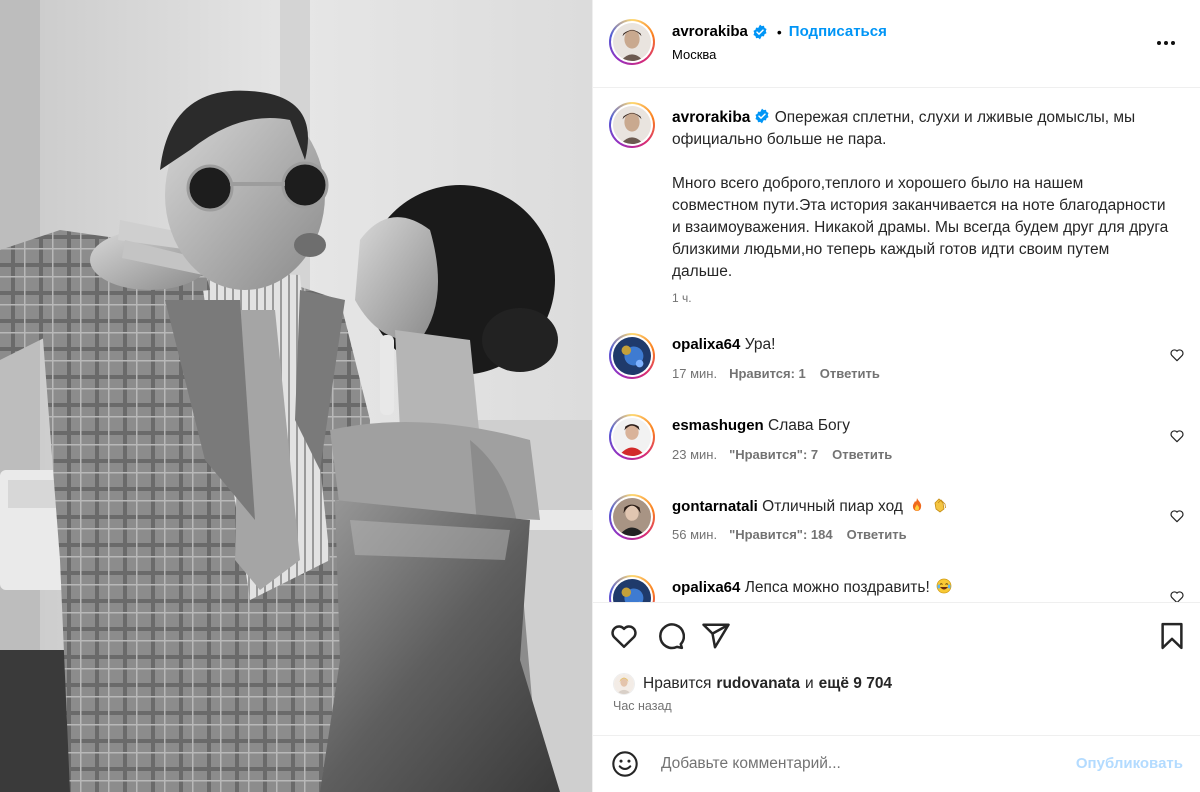 Image resolution: width=1200 pixels, height=792 pixels. I want to click on caption-author-avatar, so click(632, 125).